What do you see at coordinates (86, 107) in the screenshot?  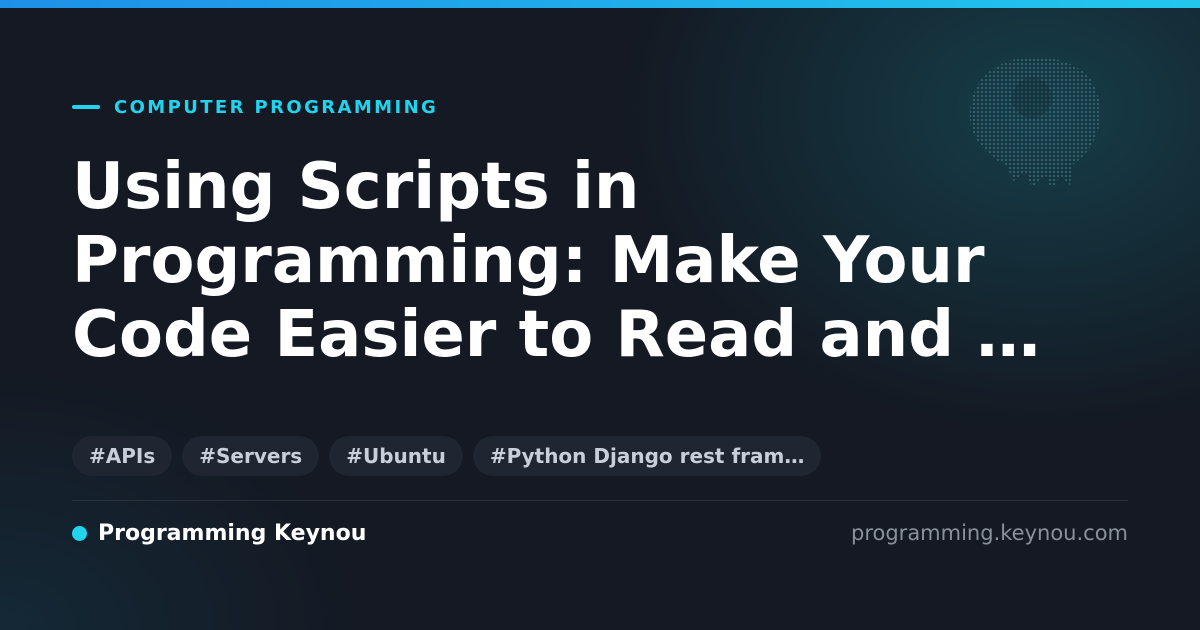 I see `category-accent-line` at bounding box center [86, 107].